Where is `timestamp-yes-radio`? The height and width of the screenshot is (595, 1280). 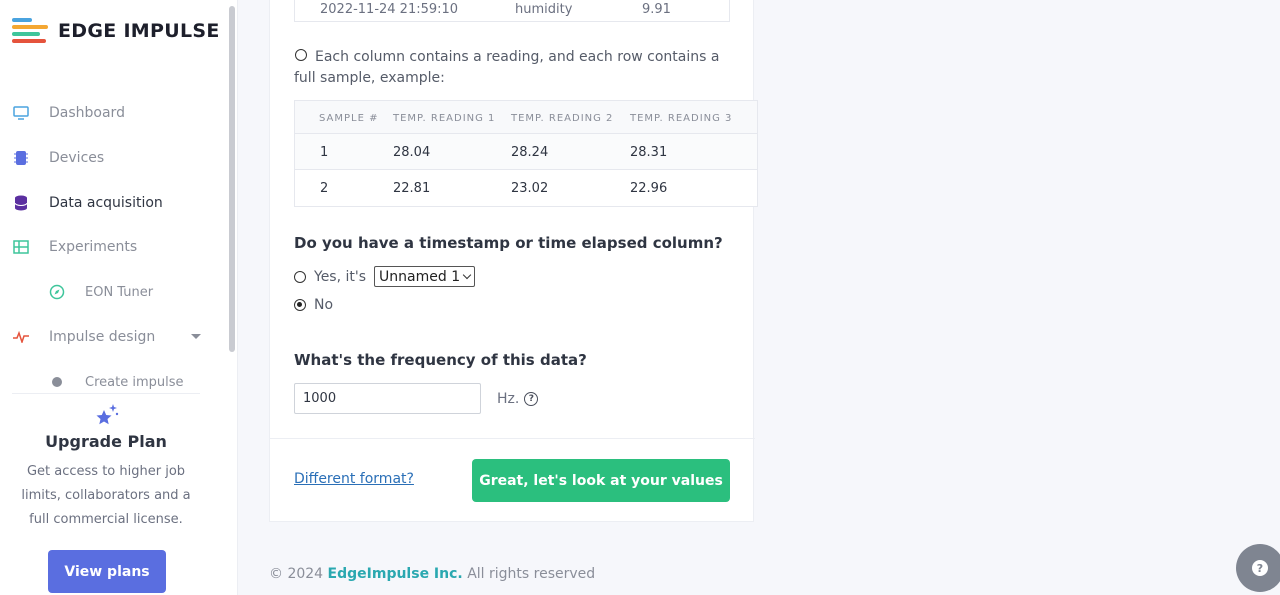
timestamp-yes-radio is located at coordinates (300, 276).